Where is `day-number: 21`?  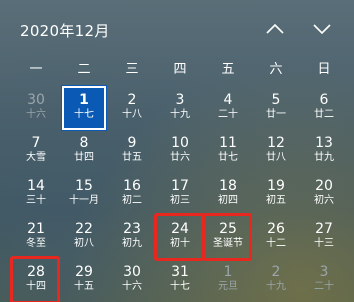
day-number: 21 is located at coordinates (36, 229).